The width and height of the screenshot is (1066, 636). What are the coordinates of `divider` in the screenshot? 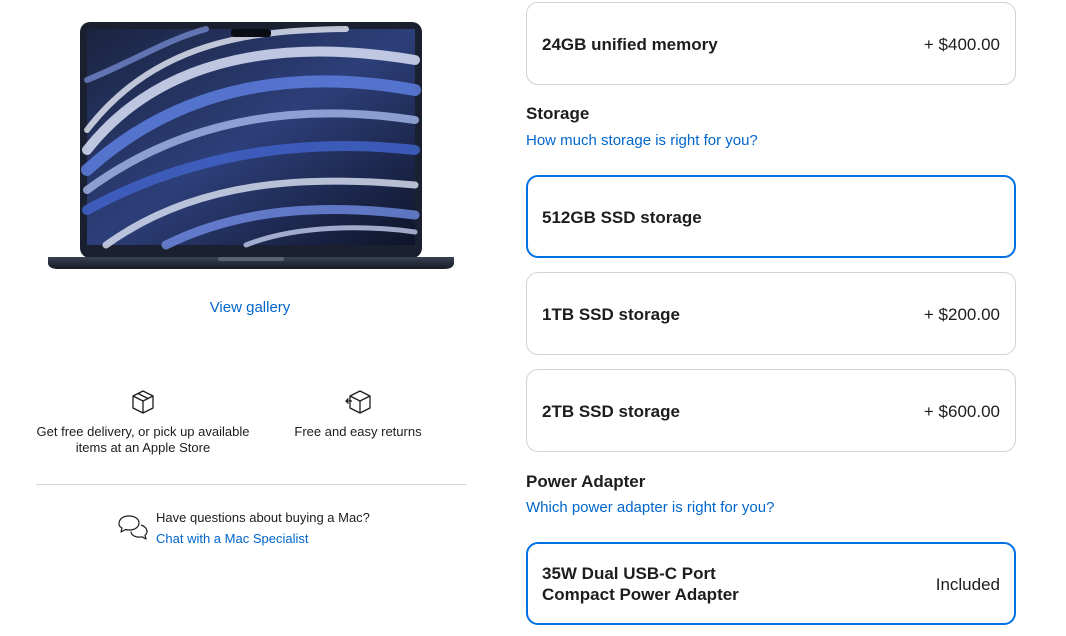 It's located at (251, 484).